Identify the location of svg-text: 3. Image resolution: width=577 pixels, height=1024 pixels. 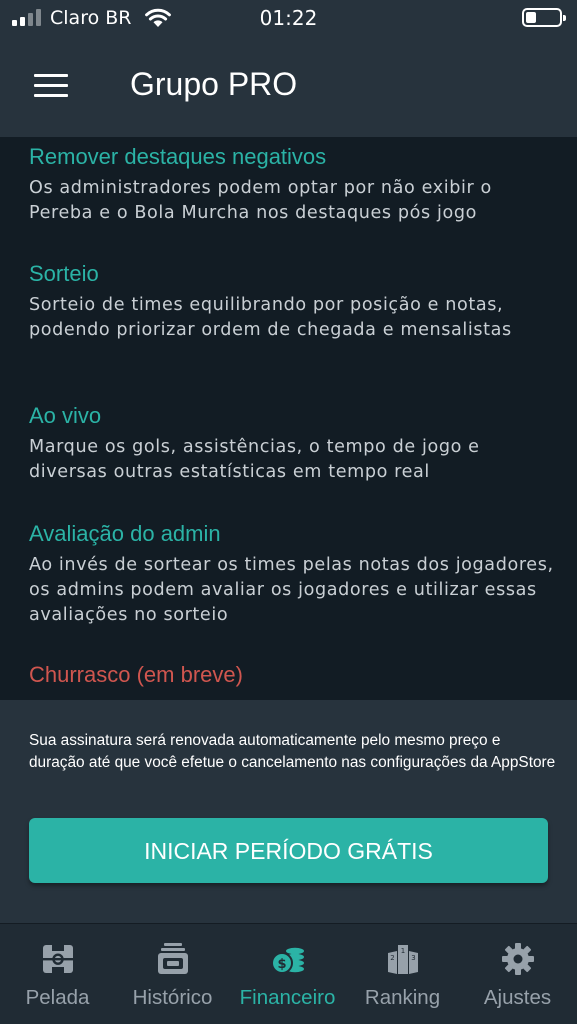
(413, 958).